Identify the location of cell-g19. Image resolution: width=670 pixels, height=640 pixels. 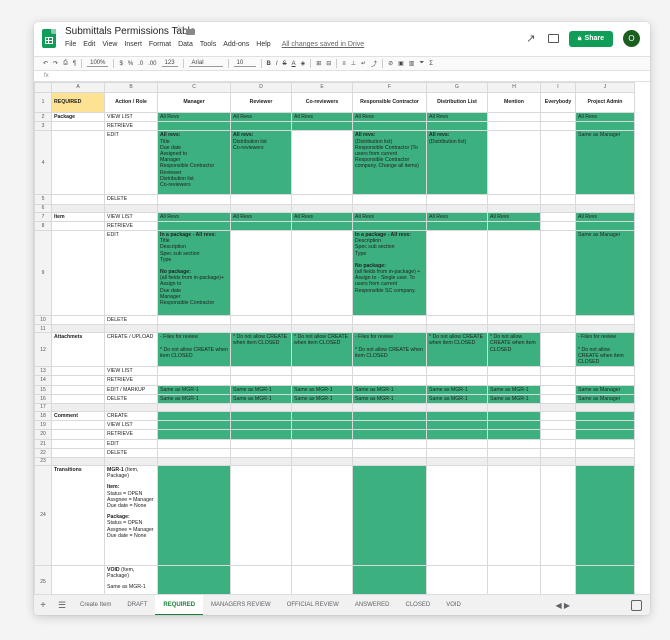
(457, 425).